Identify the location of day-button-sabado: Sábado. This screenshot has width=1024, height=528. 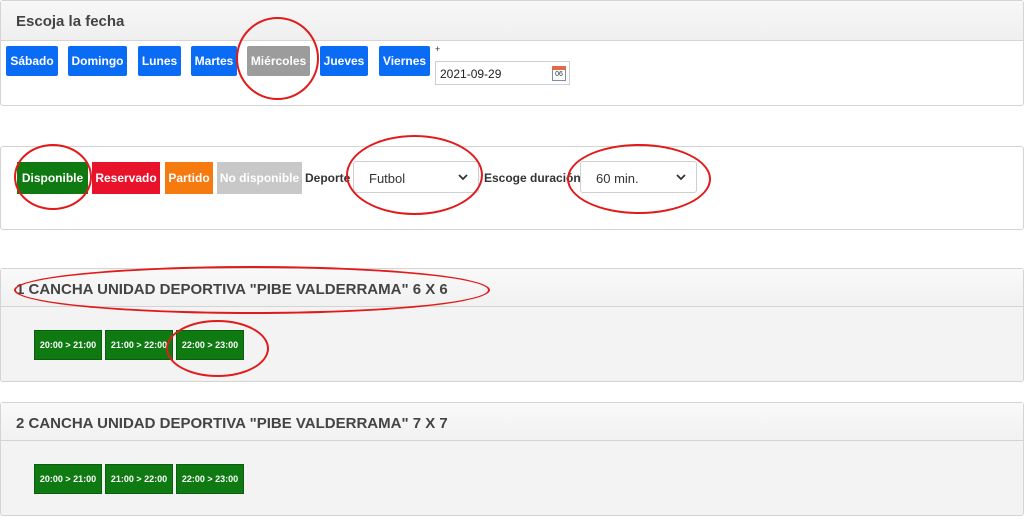
(32, 61).